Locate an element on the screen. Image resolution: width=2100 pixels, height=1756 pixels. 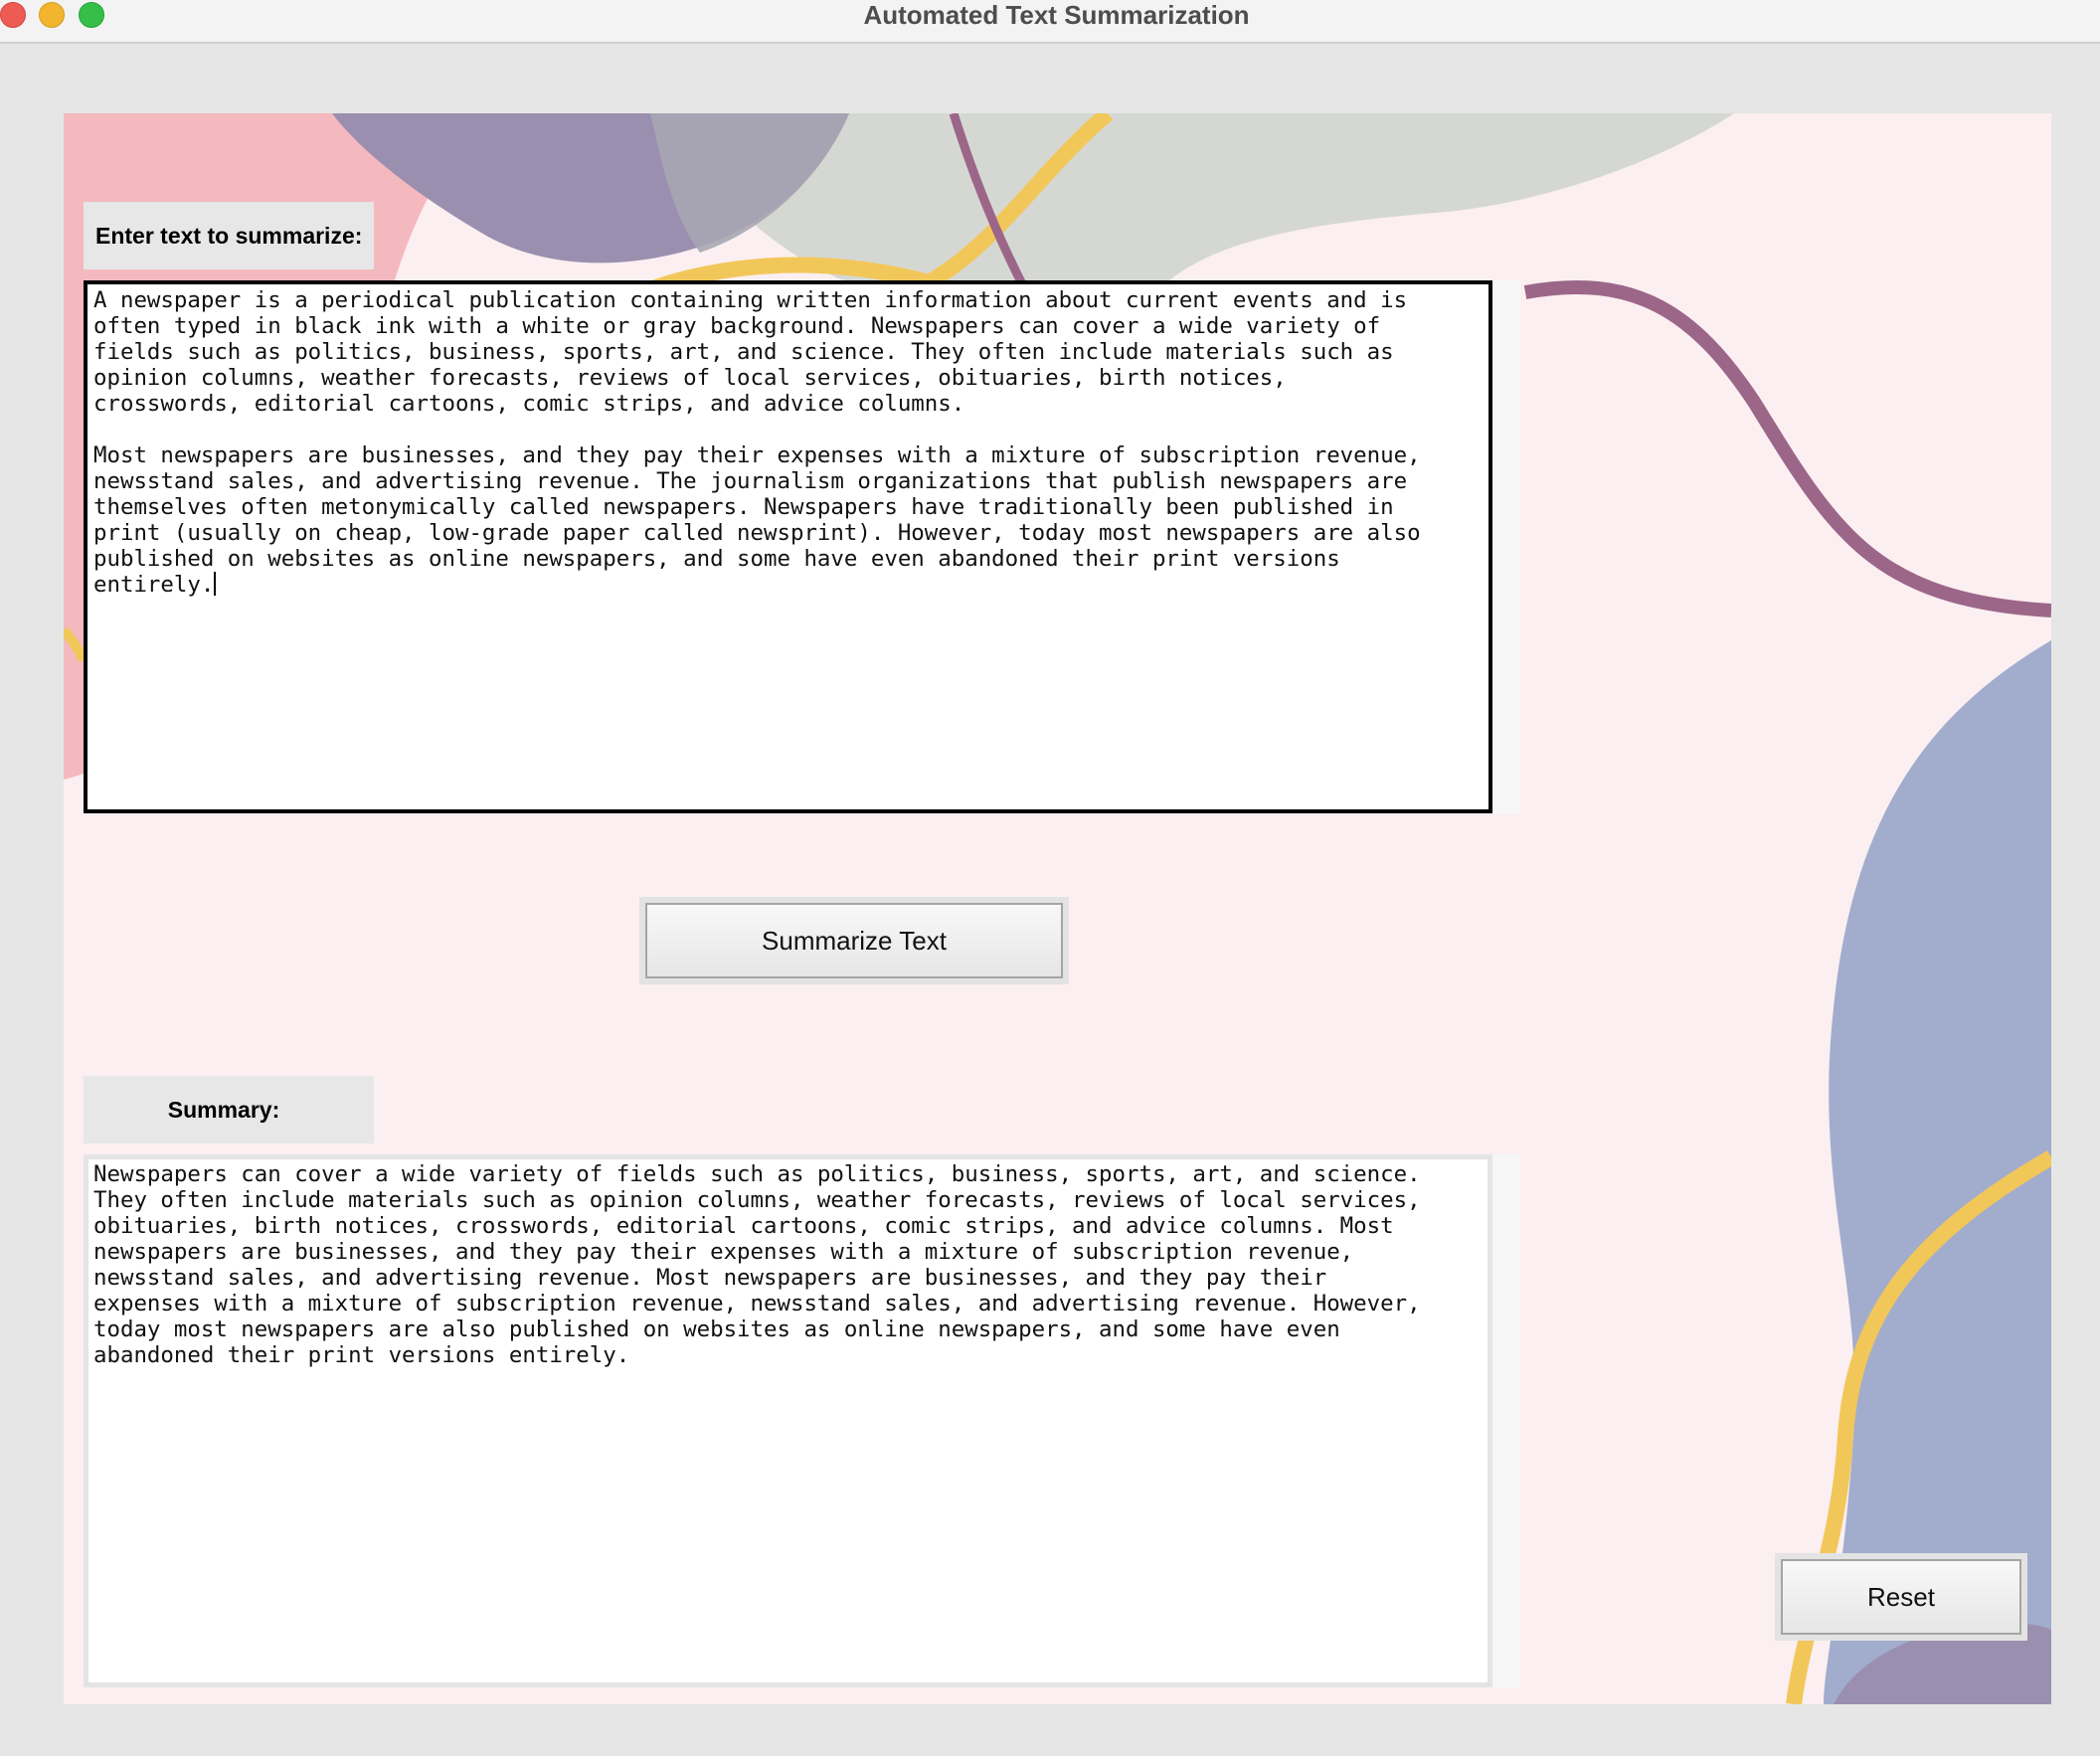
summary-scrollbar is located at coordinates (1506, 1420).